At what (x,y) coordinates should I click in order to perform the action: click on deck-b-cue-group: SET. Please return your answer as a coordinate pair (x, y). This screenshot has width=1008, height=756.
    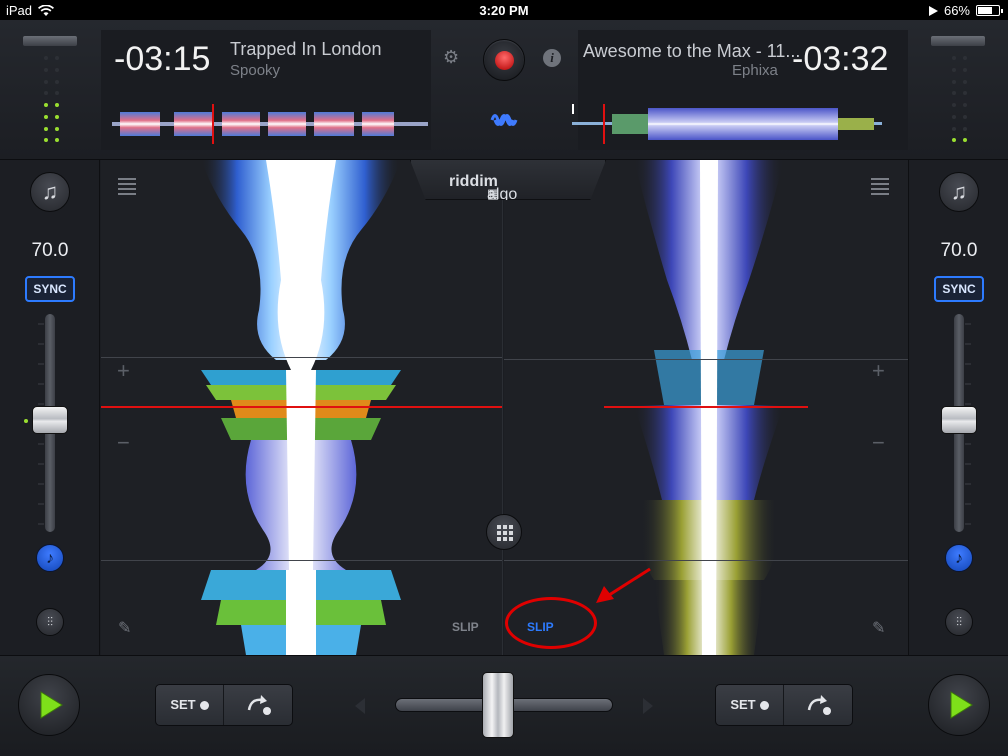
    Looking at the image, I should click on (784, 705).